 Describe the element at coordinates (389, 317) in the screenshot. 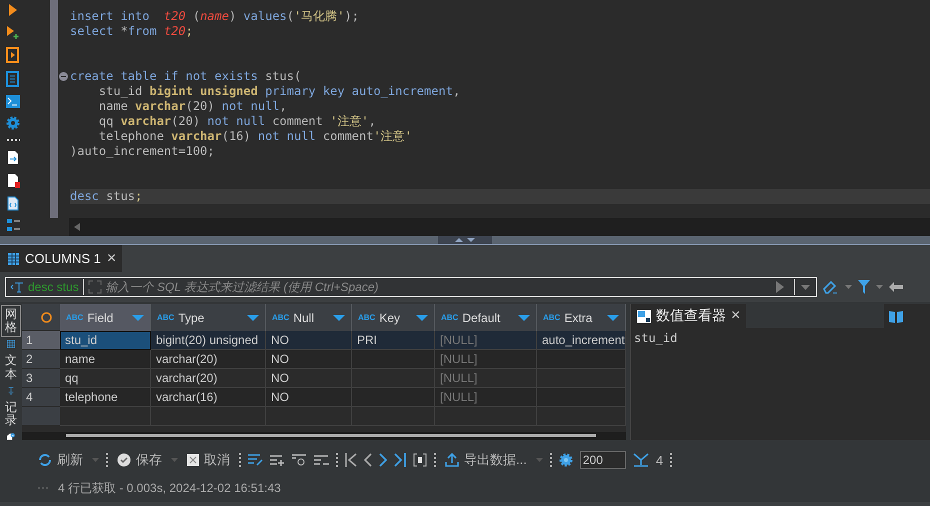

I see `column-label: Key` at that location.